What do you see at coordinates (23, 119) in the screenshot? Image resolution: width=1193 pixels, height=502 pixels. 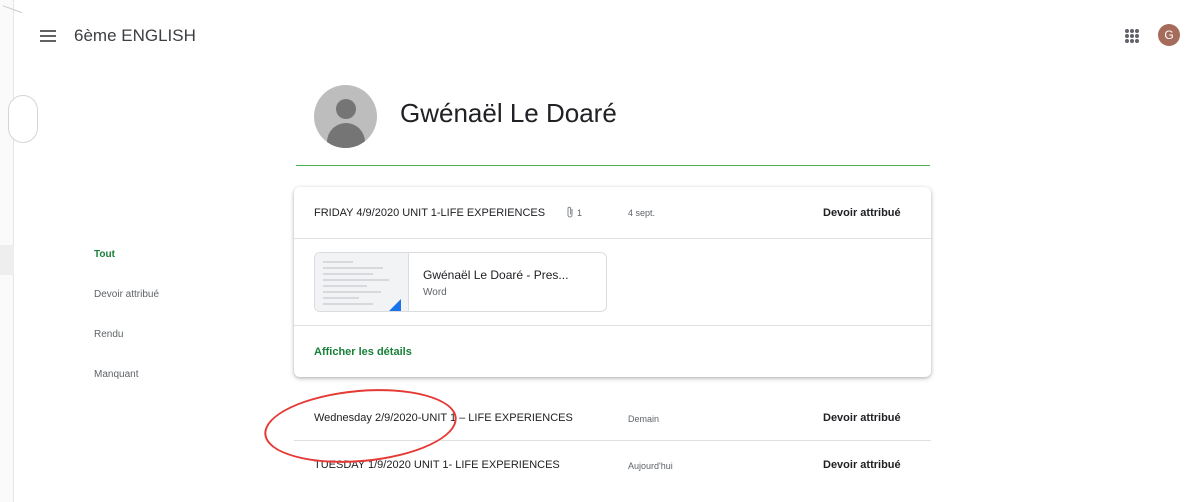 I see `side-handle` at bounding box center [23, 119].